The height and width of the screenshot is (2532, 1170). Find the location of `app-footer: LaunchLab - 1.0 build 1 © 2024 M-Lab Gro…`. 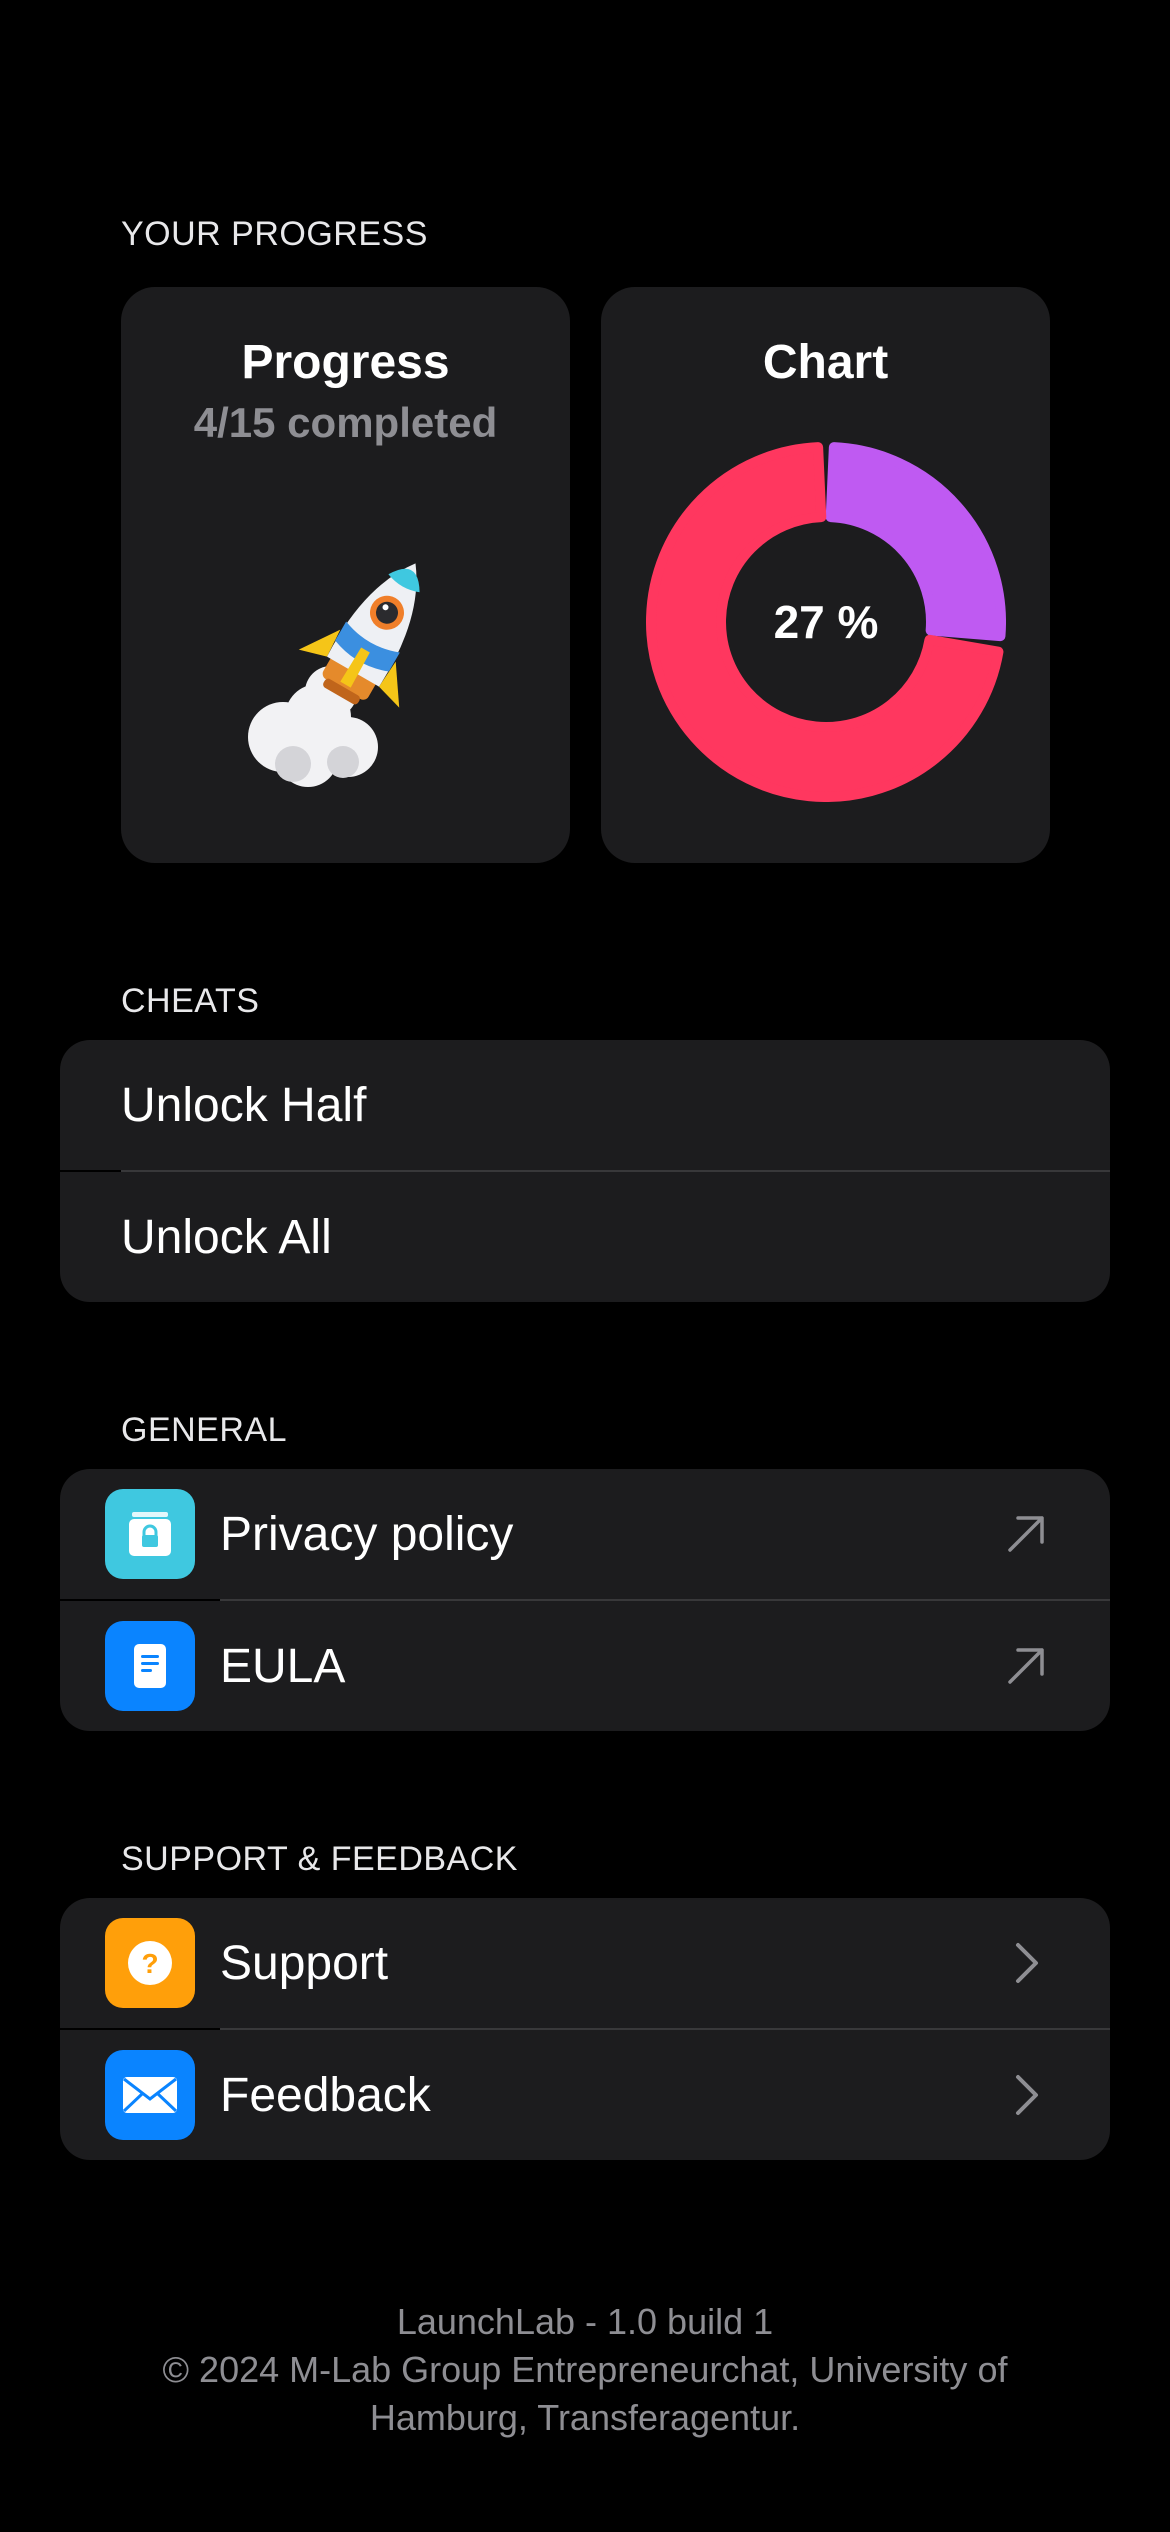

app-footer: LaunchLab - 1.0 build 1 © 2024 M-Lab Gro… is located at coordinates (585, 2370).